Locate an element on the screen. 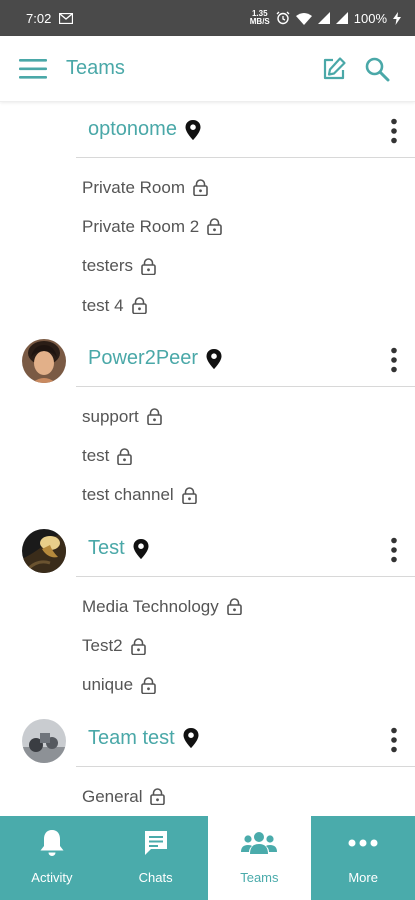 The image size is (415, 900). alarm-icon is located at coordinates (283, 18).